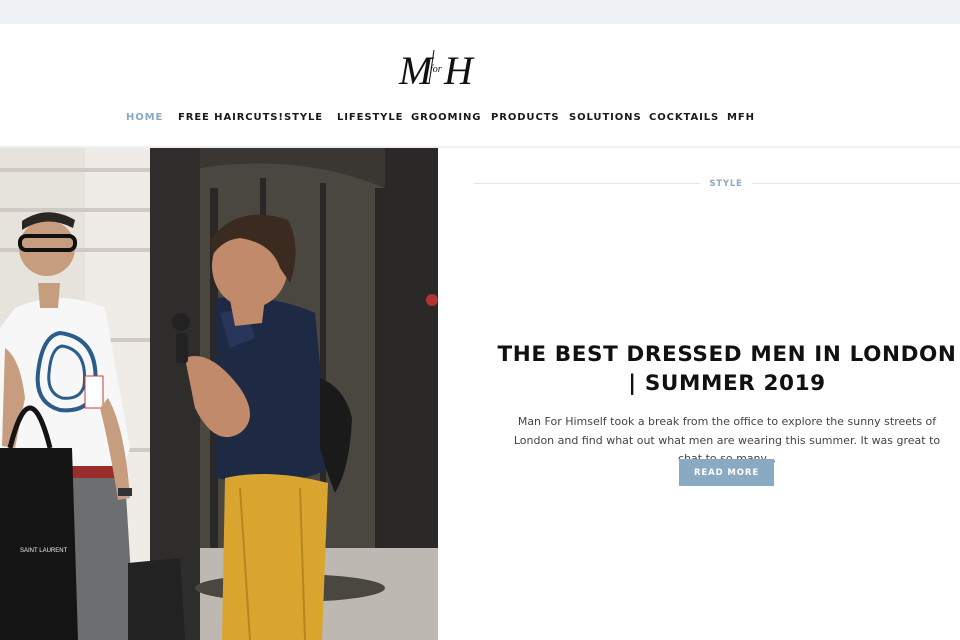 This screenshot has width=960, height=640. What do you see at coordinates (525, 118) in the screenshot?
I see `nav-item-products: PRODUCTS` at bounding box center [525, 118].